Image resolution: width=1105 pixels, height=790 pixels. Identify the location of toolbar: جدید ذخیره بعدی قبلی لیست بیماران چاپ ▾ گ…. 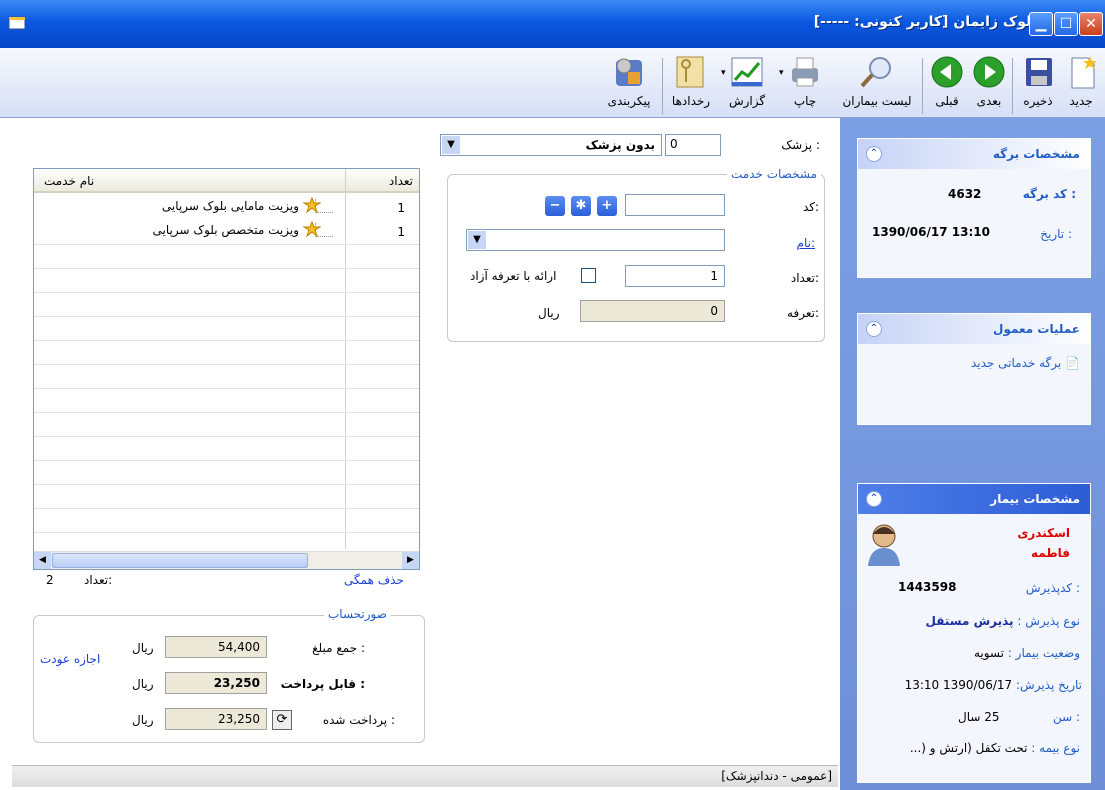
(552, 83).